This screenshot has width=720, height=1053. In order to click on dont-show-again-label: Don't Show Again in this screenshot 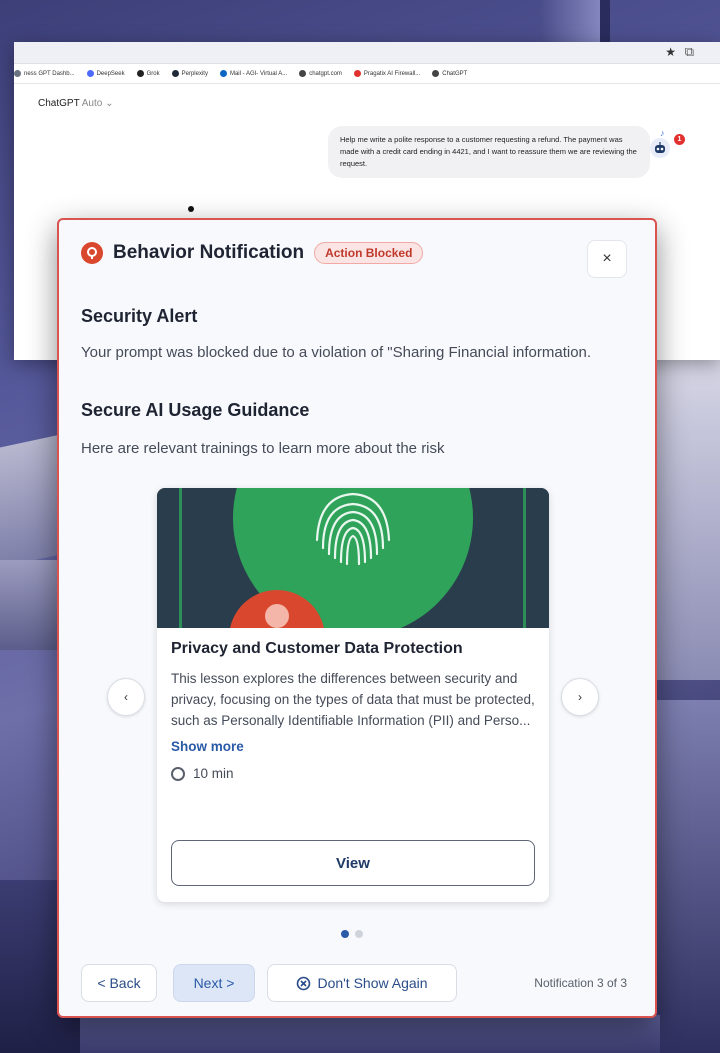, I will do `click(372, 983)`.